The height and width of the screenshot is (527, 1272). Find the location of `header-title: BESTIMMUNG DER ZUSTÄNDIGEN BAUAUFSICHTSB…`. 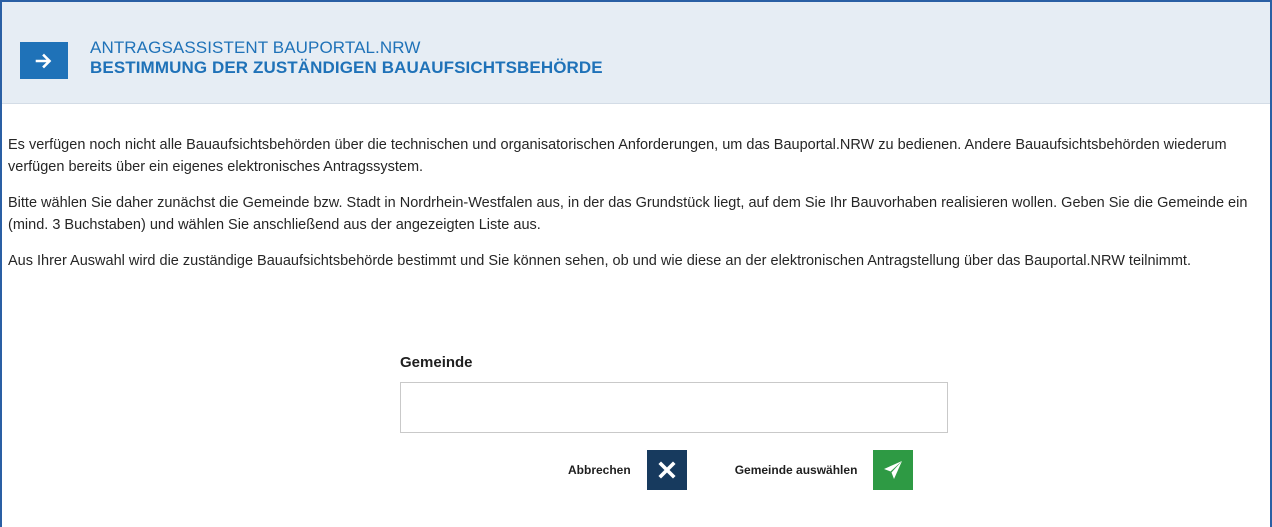

header-title: BESTIMMUNG DER ZUSTÄNDIGEN BAUAUFSICHTSB… is located at coordinates (346, 67).